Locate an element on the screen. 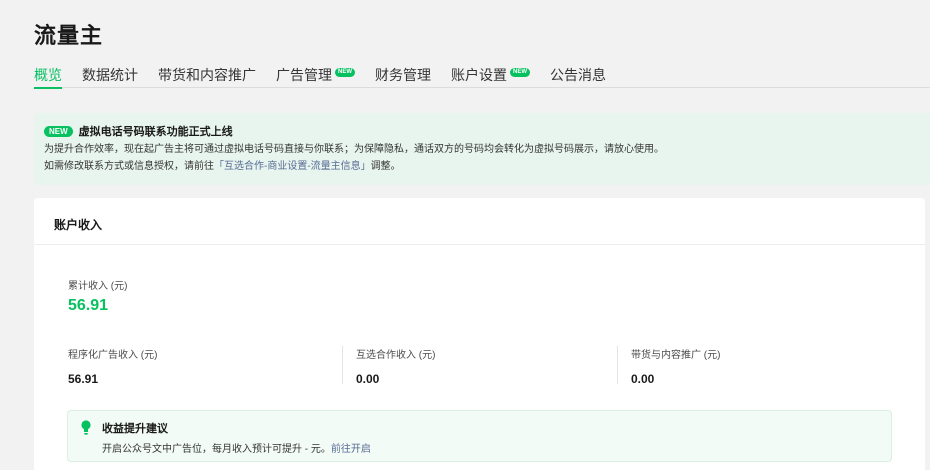 The width and height of the screenshot is (930, 470). tab-announcements: 公告消息 is located at coordinates (578, 75).